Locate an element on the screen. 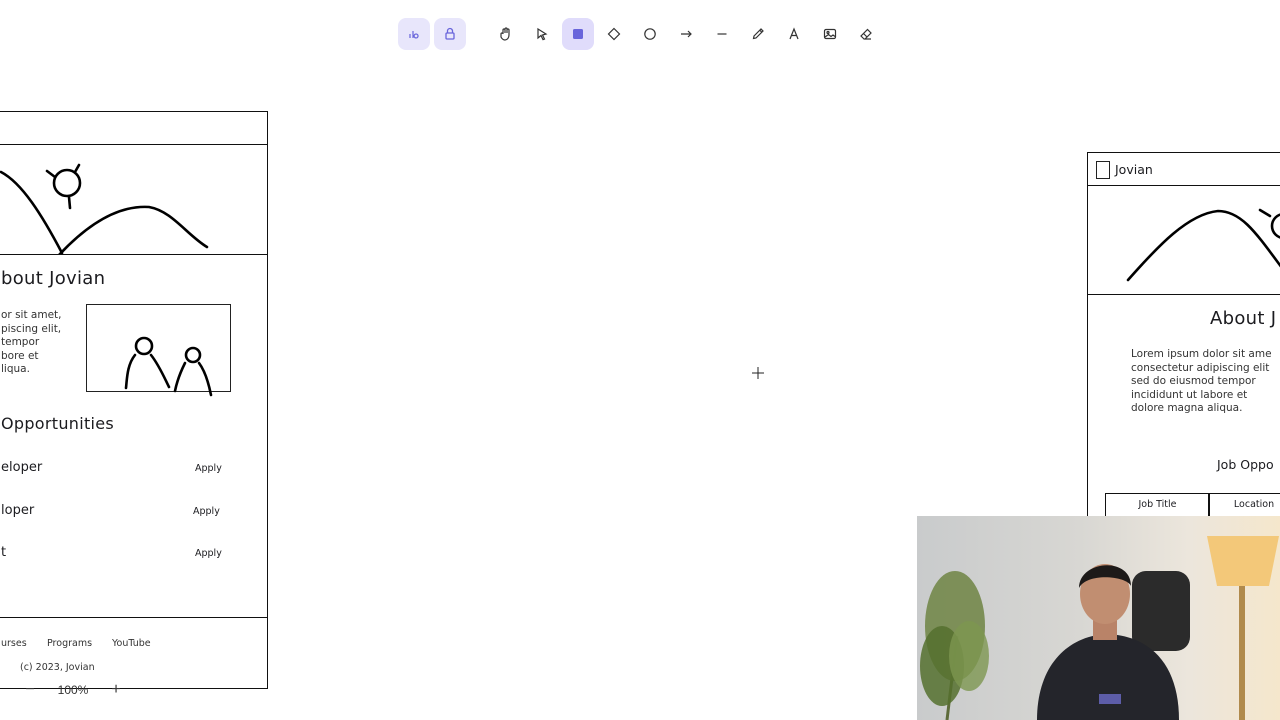 The height and width of the screenshot is (720, 1280). line-icon is located at coordinates (722, 34).